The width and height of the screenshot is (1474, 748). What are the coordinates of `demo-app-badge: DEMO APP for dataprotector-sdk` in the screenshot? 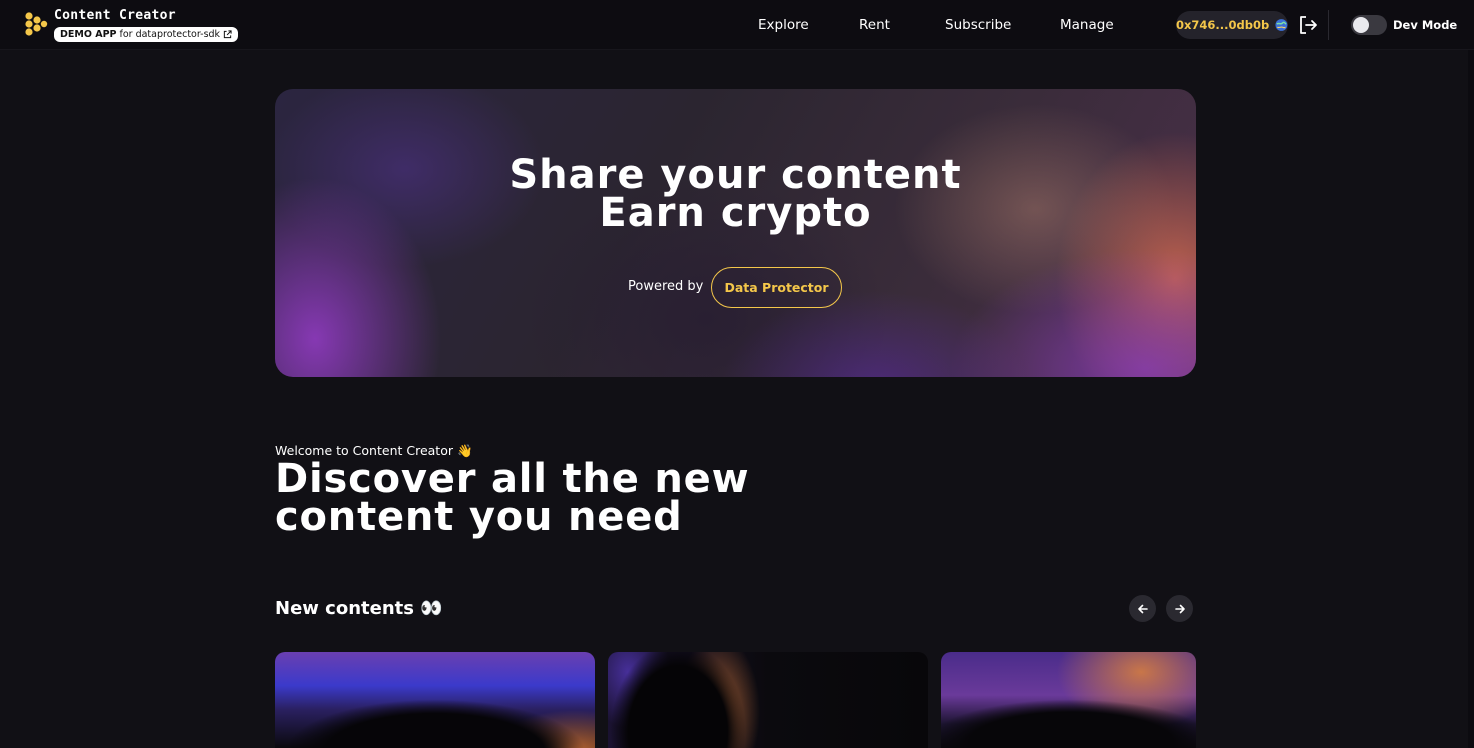 It's located at (146, 34).